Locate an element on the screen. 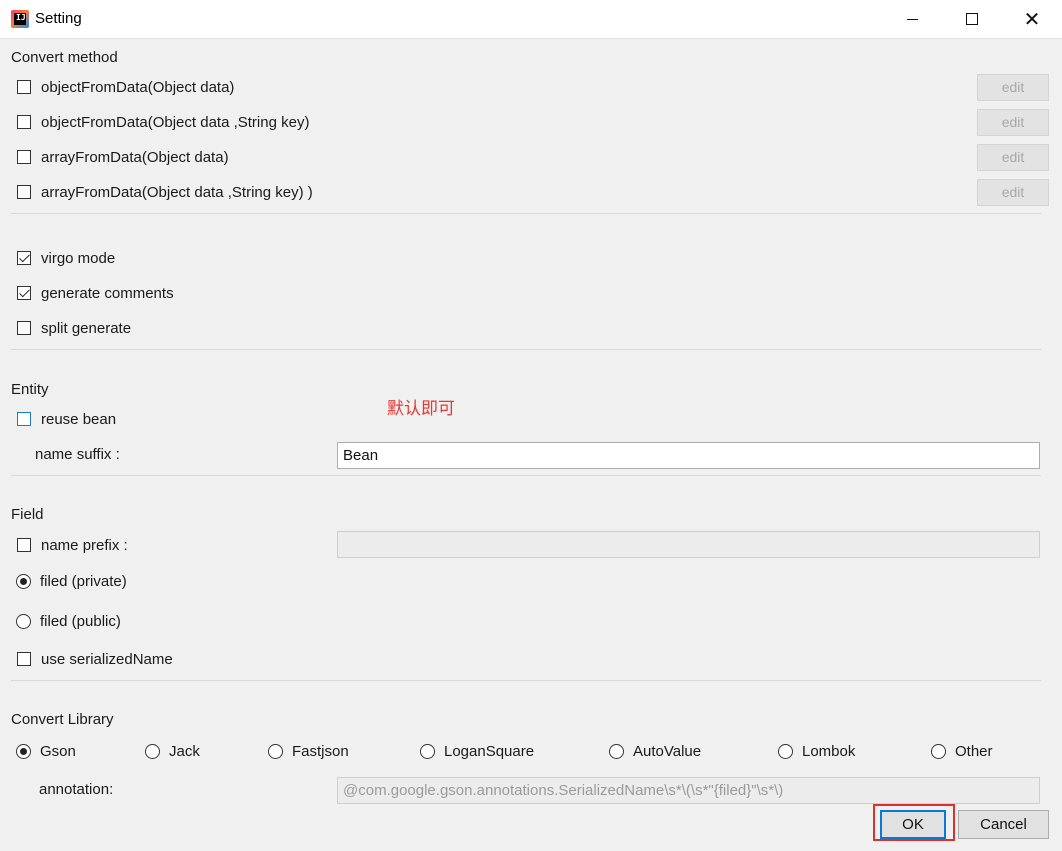 This screenshot has width=1062, height=851. virgo-mode-checkbox is located at coordinates (24, 258).